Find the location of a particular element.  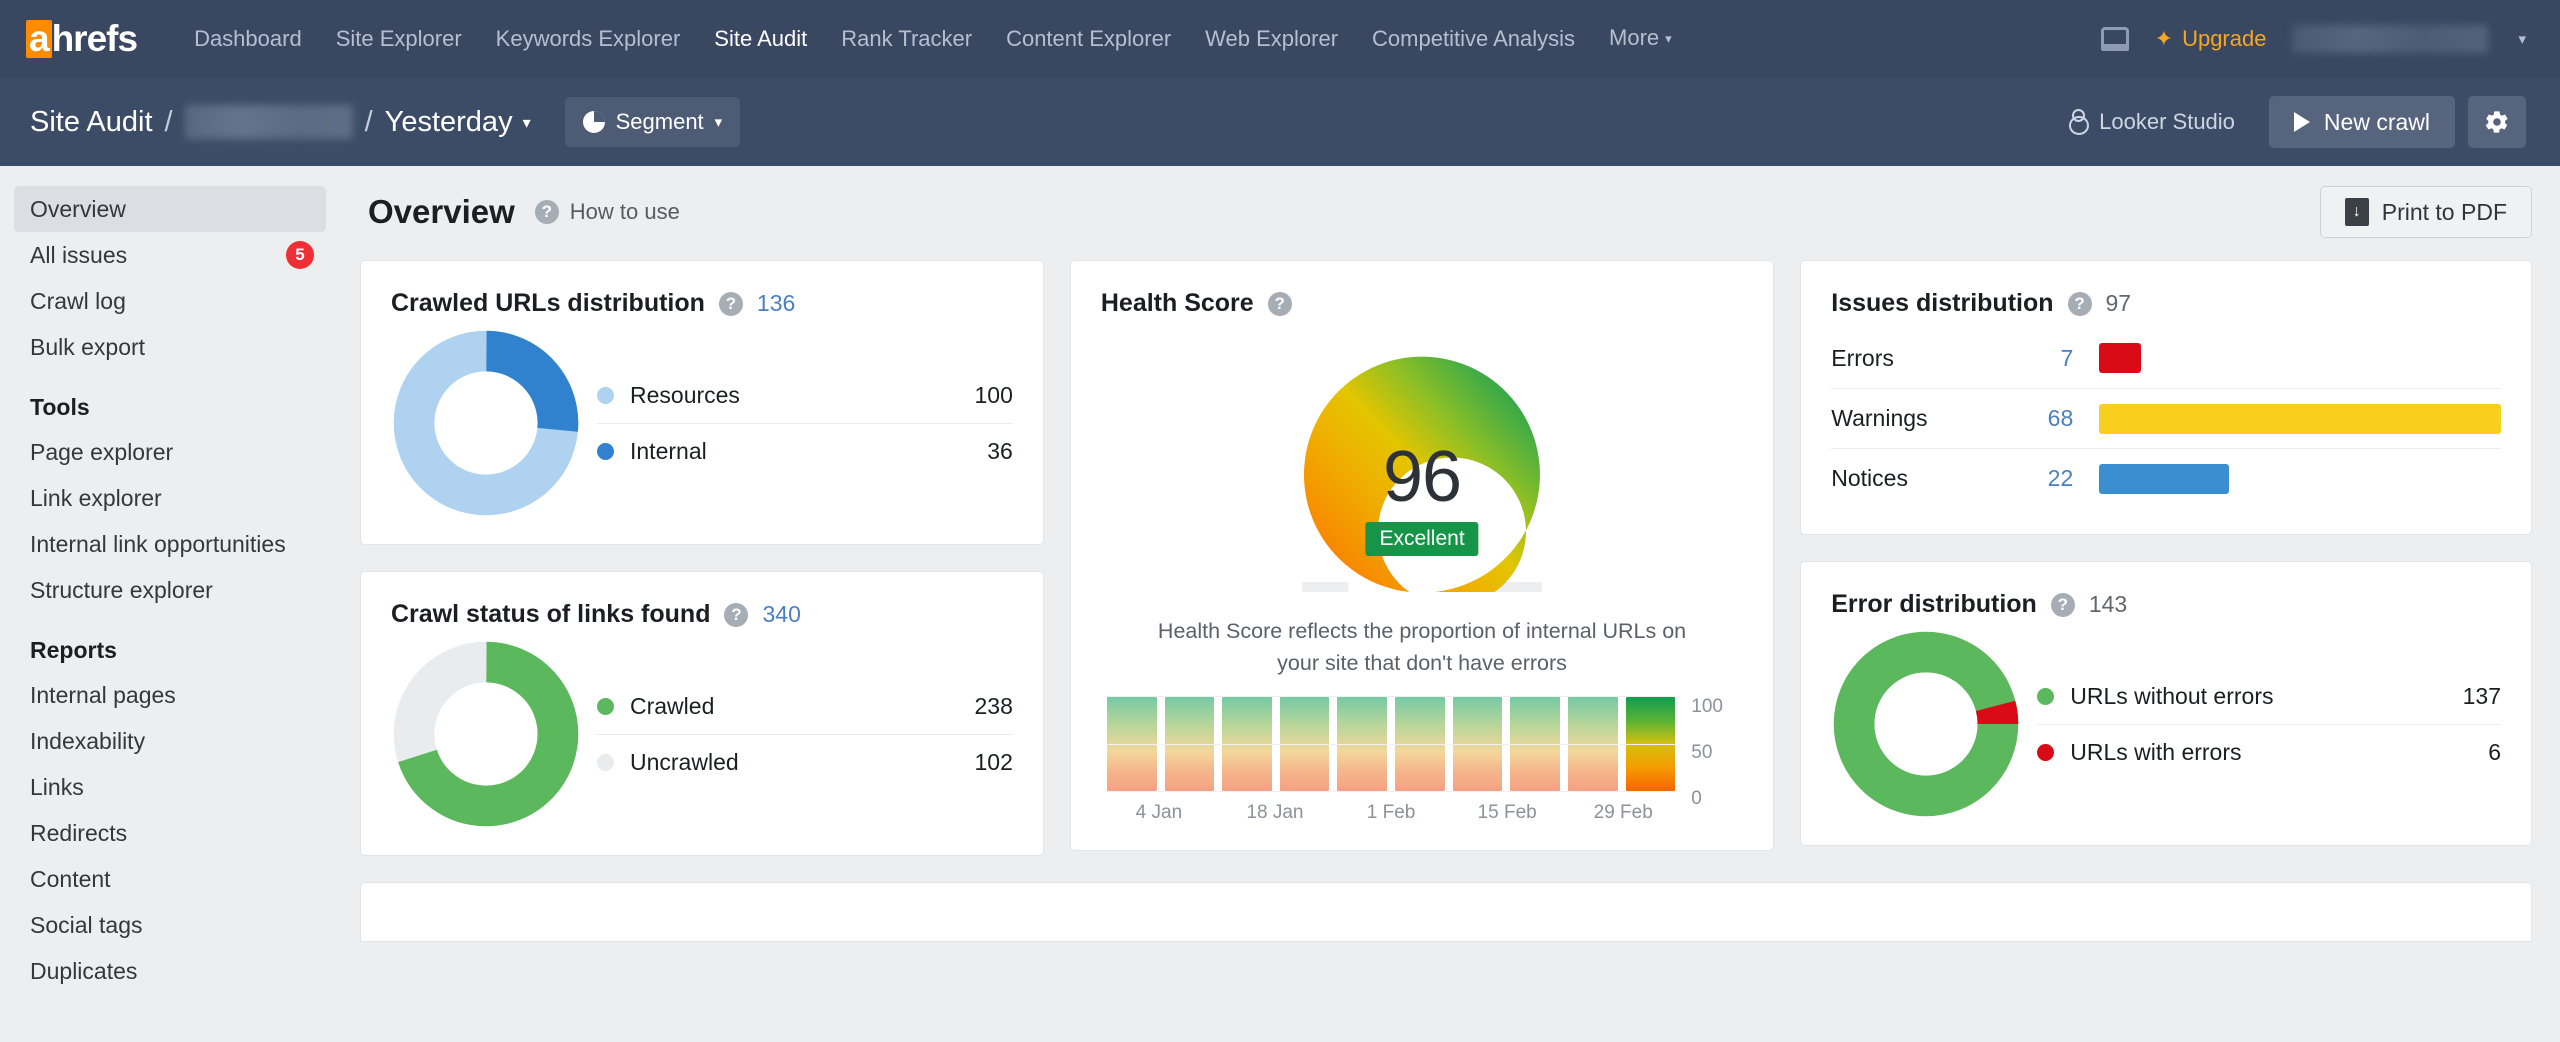

sidebar-item-social-tags: Social tags is located at coordinates (170, 925).